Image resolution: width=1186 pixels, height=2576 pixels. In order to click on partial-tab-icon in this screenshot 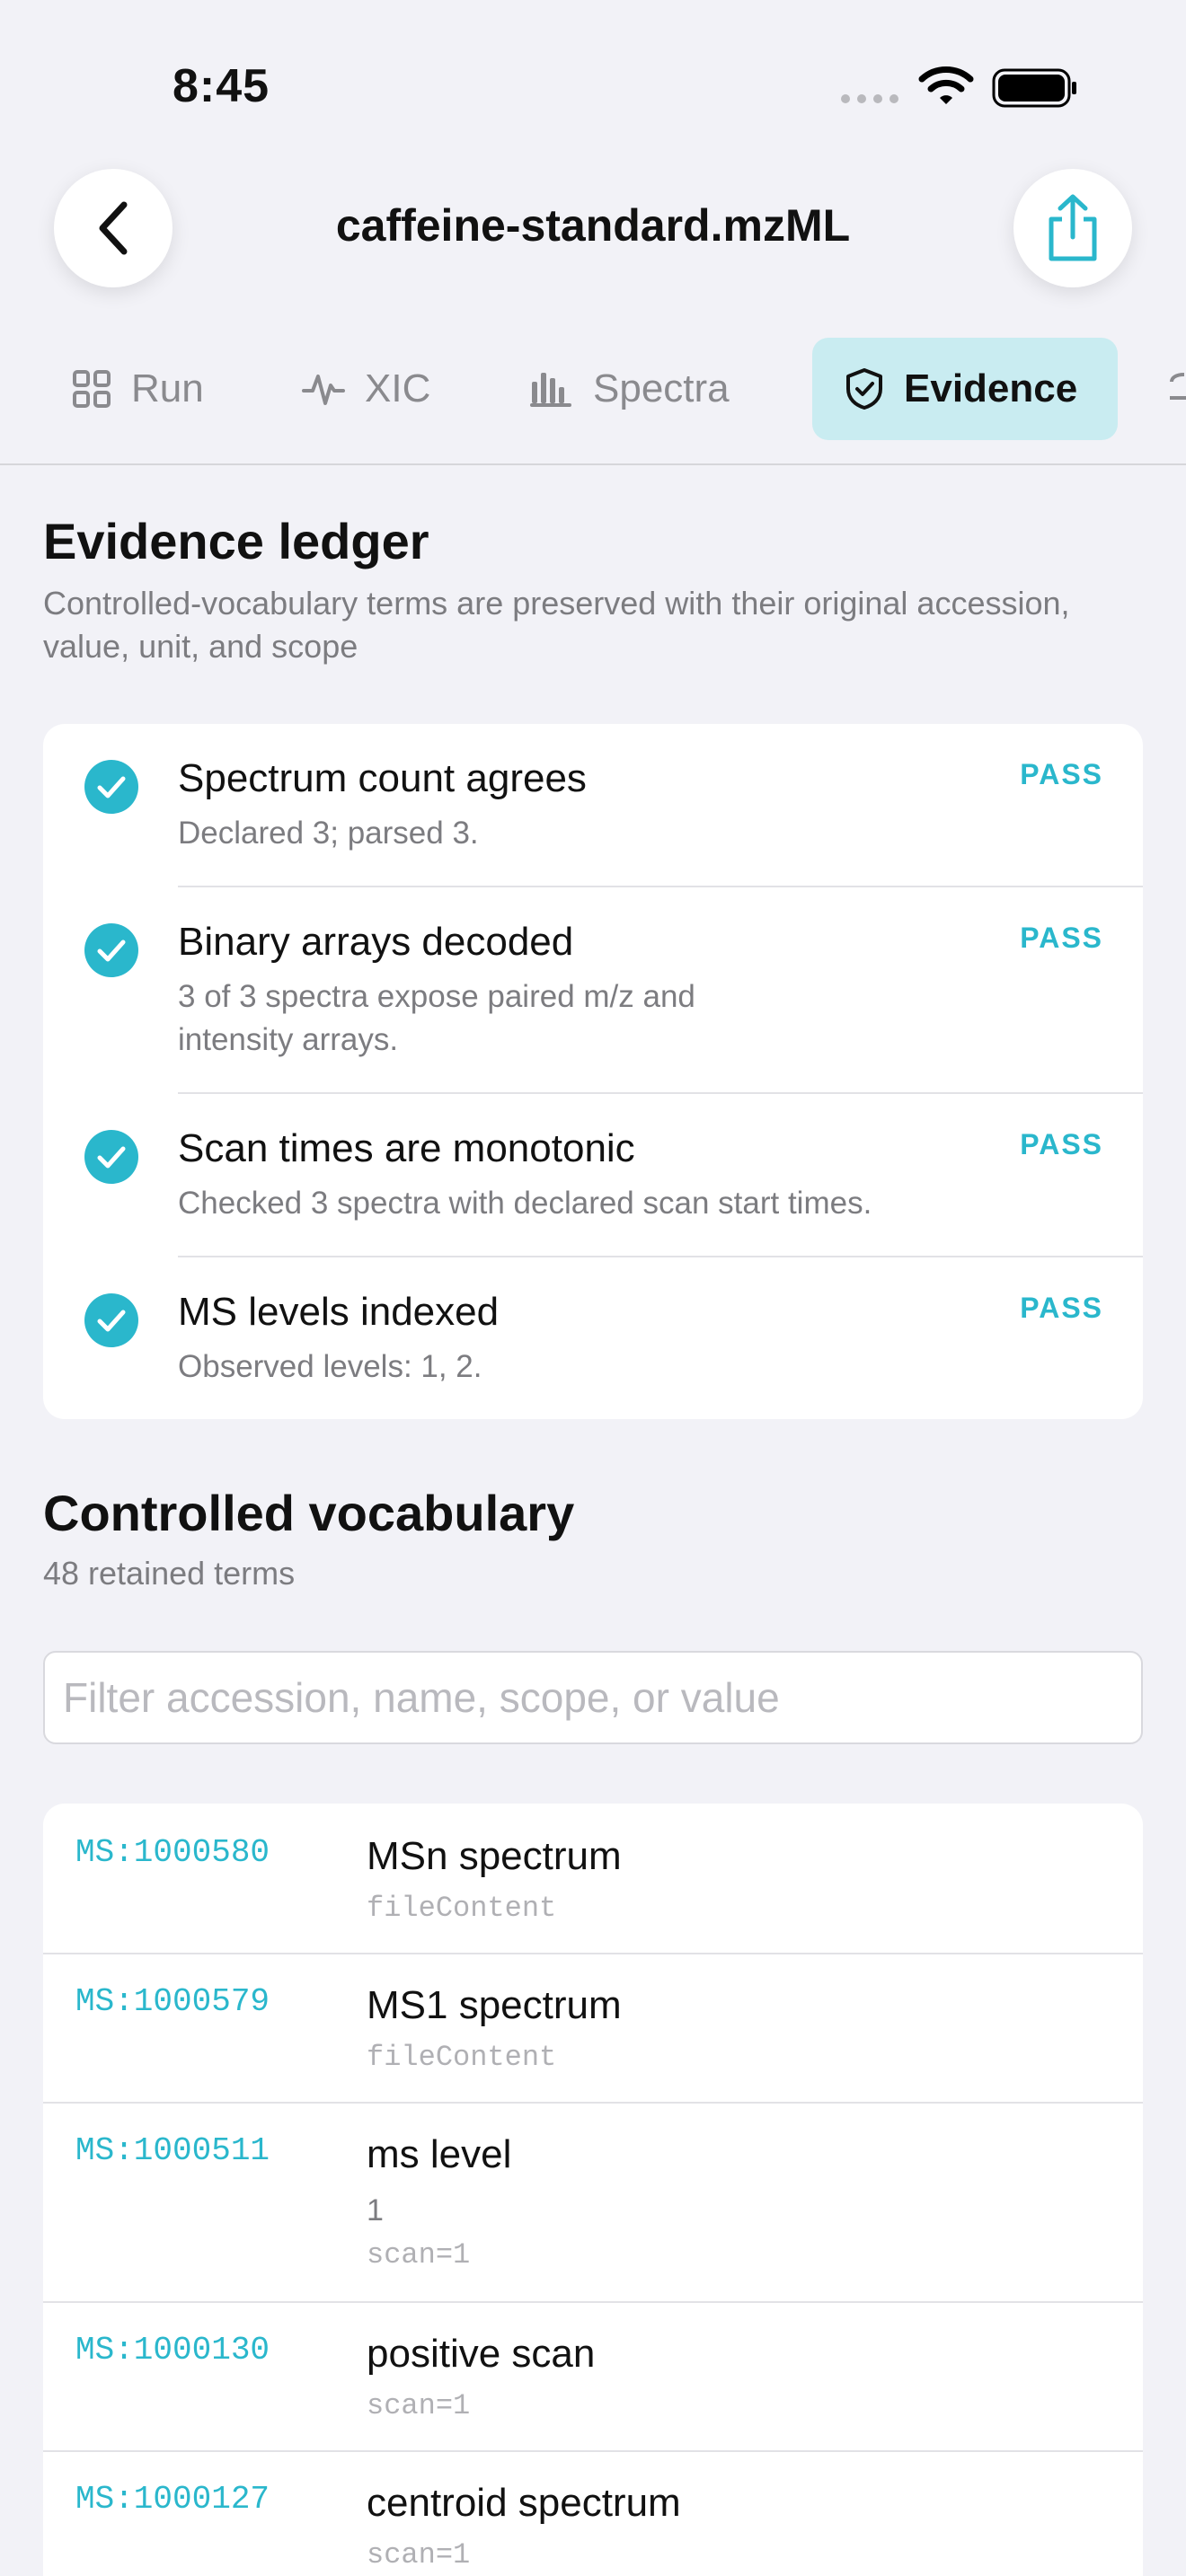, I will do `click(1178, 386)`.